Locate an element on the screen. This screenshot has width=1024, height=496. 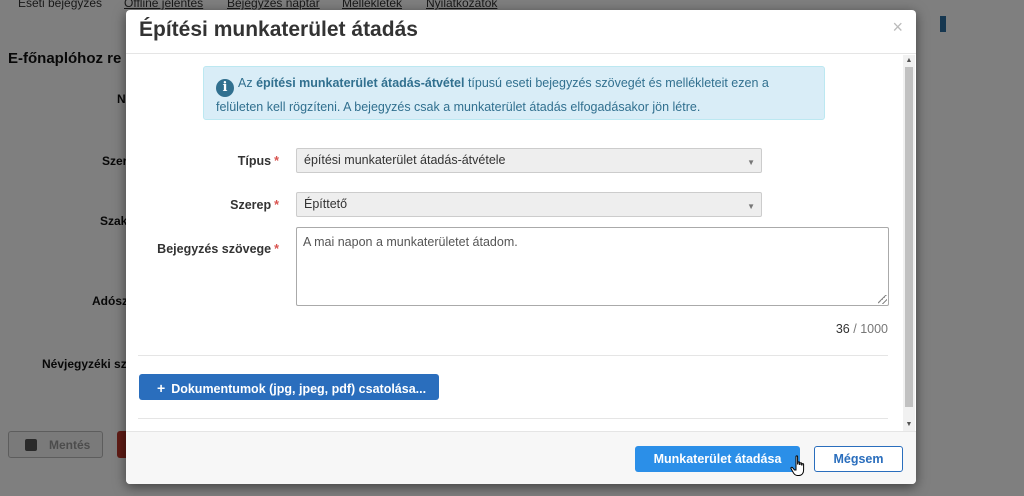
plus-icon: + is located at coordinates (161, 388).